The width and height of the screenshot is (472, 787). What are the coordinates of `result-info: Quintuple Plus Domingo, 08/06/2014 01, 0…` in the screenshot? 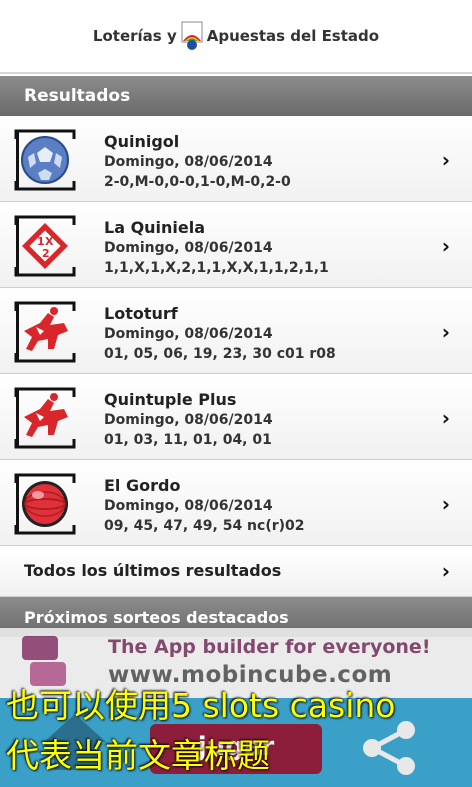 It's located at (188, 420).